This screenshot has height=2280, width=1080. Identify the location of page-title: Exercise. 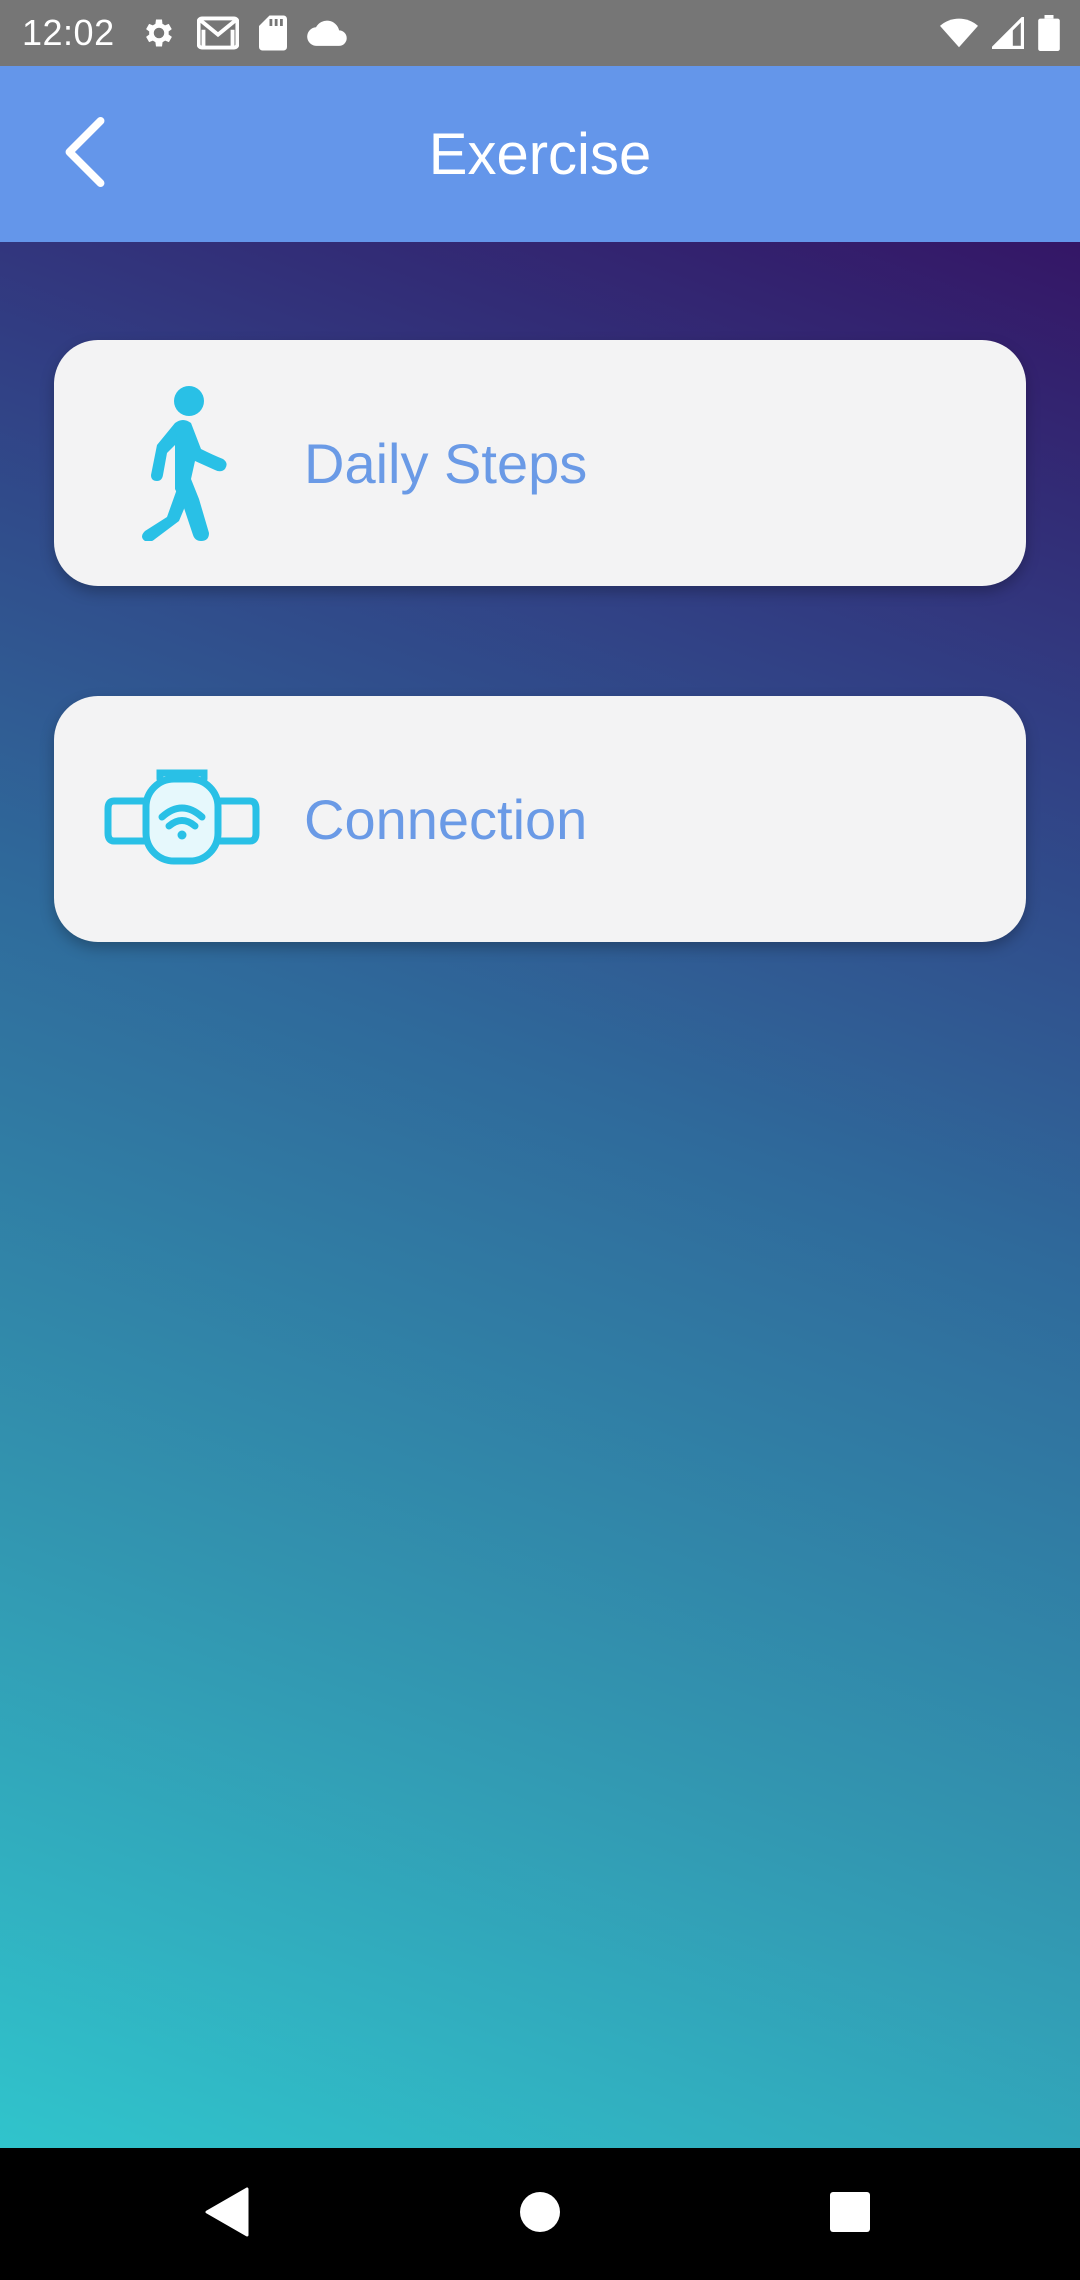
(540, 154).